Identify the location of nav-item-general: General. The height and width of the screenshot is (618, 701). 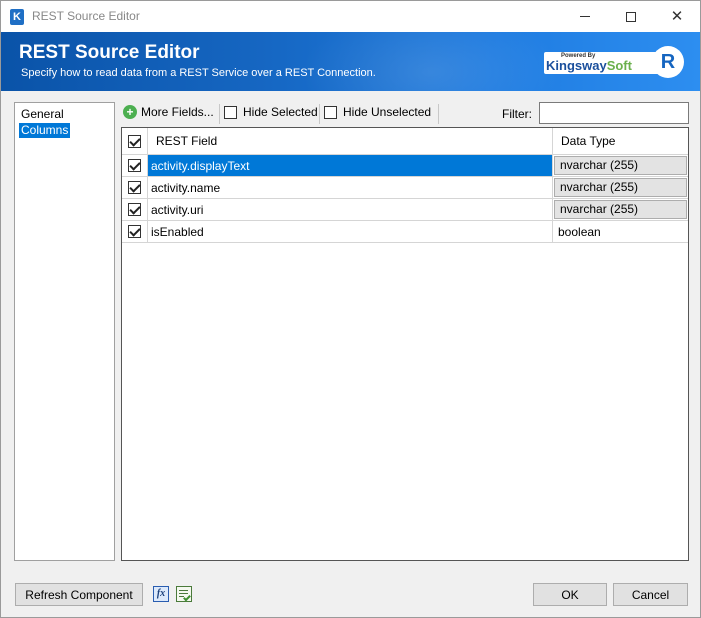
(42, 114).